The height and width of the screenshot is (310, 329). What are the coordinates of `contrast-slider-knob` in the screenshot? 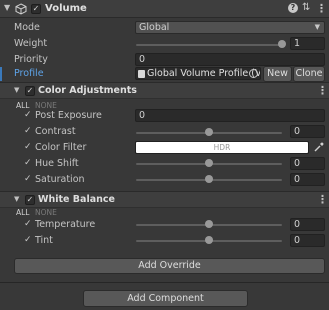 It's located at (209, 132).